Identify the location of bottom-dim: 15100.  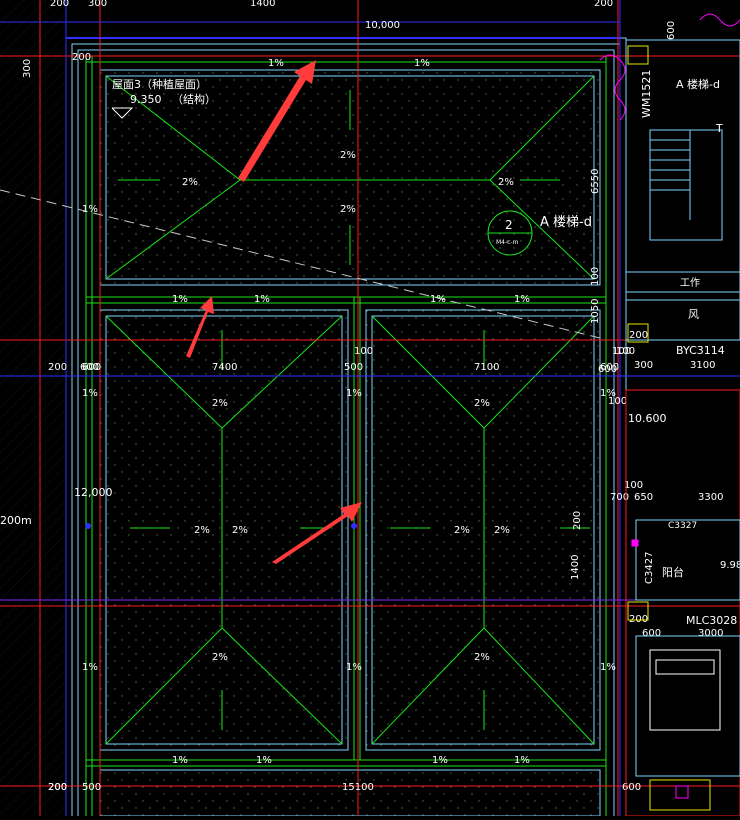
(358, 787).